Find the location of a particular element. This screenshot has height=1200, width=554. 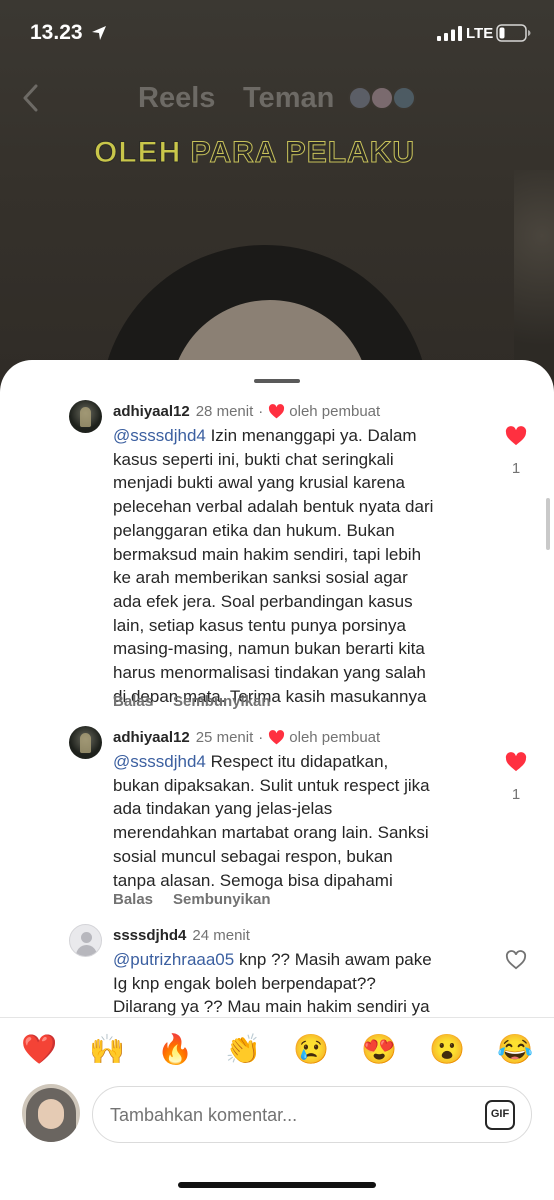

comment-time: 25 menit is located at coordinates (224, 737).